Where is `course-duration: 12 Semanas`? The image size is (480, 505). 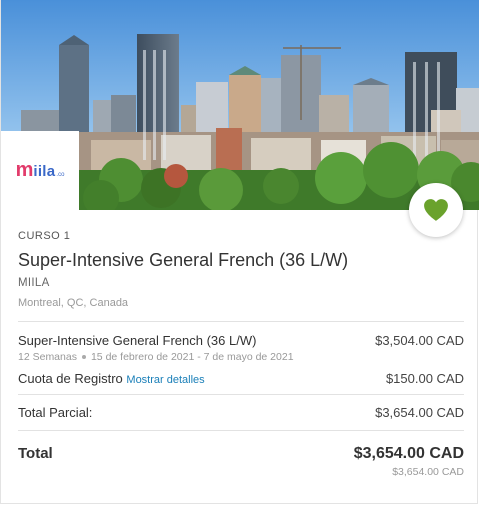 course-duration: 12 Semanas is located at coordinates (47, 357).